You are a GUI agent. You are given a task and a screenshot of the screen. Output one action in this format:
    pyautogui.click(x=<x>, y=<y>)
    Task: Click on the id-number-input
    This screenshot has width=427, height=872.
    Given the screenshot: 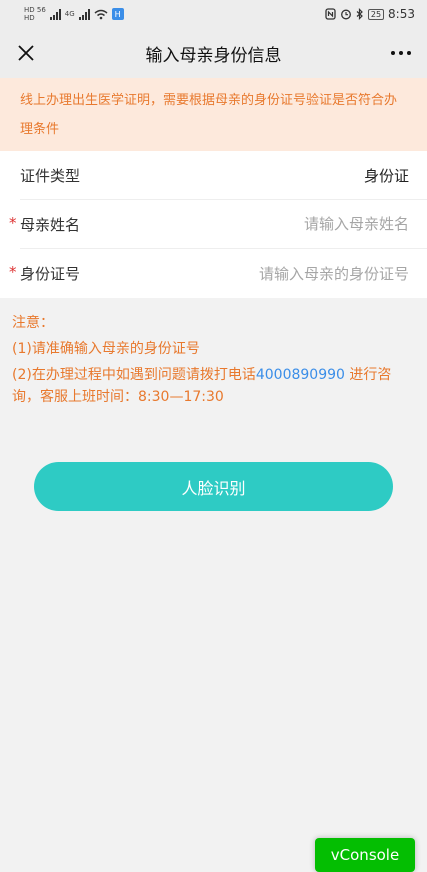 What is the action you would take?
    pyautogui.click(x=309, y=273)
    